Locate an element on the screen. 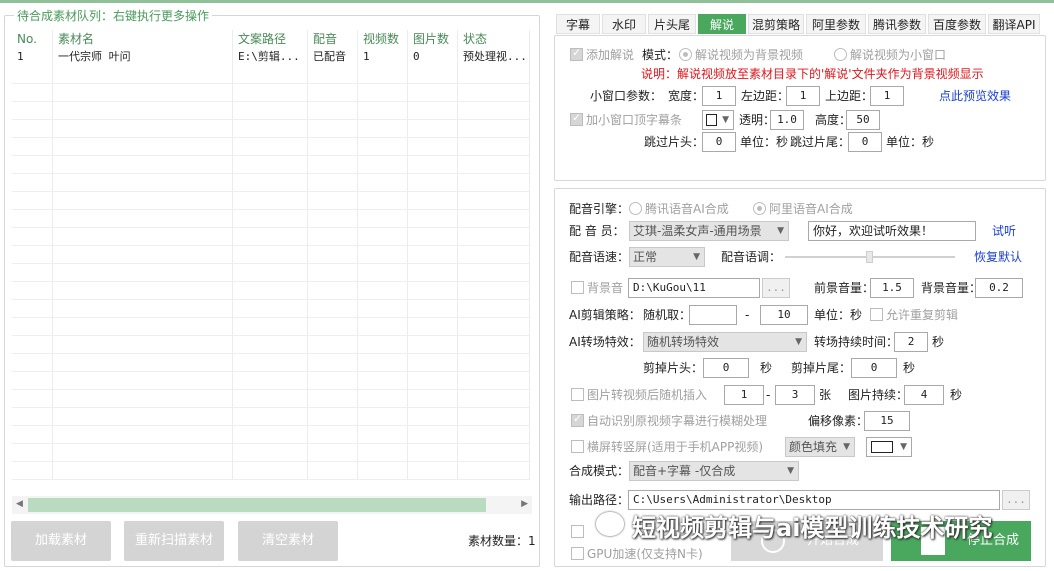 The height and width of the screenshot is (571, 1054). bg-volume-input: 0.2 is located at coordinates (999, 288).